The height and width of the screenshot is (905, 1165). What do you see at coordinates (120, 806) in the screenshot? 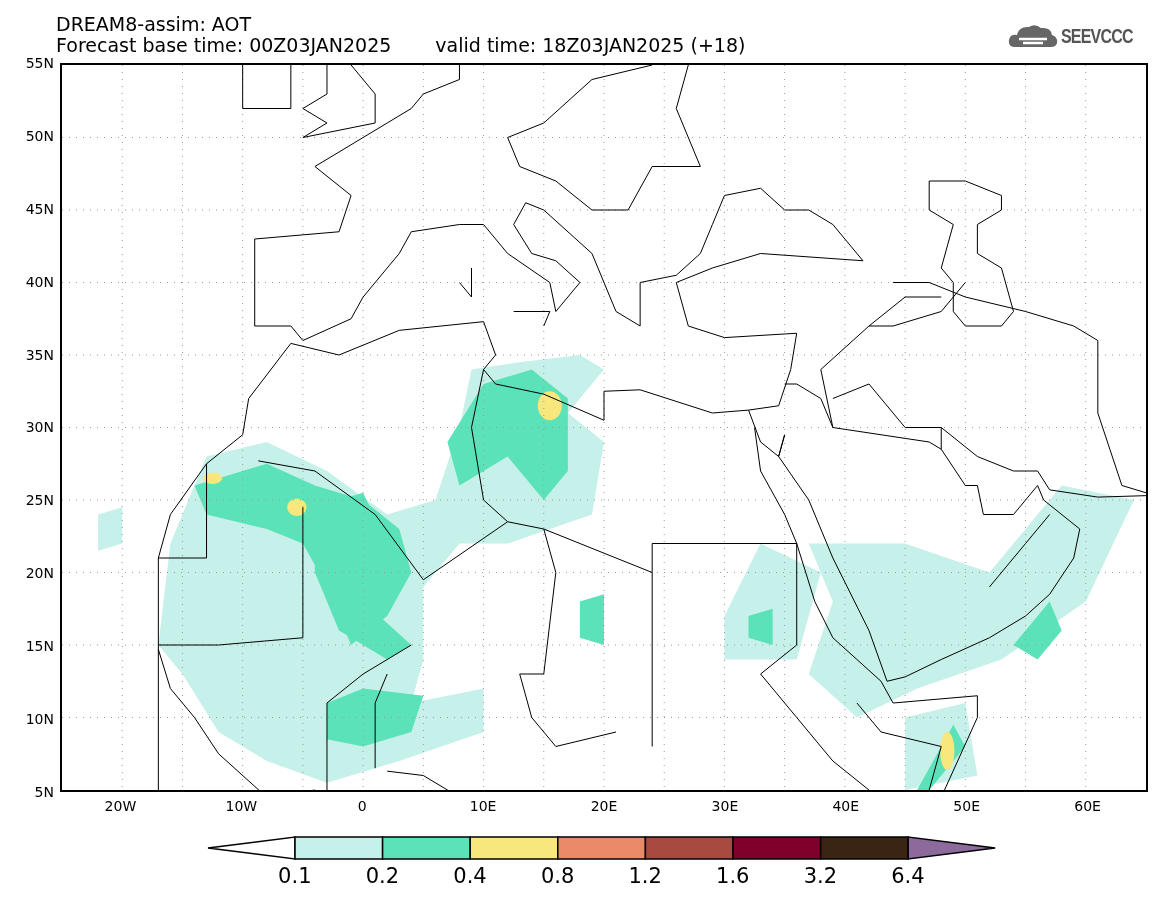
I see `longitude-label: 20W` at bounding box center [120, 806].